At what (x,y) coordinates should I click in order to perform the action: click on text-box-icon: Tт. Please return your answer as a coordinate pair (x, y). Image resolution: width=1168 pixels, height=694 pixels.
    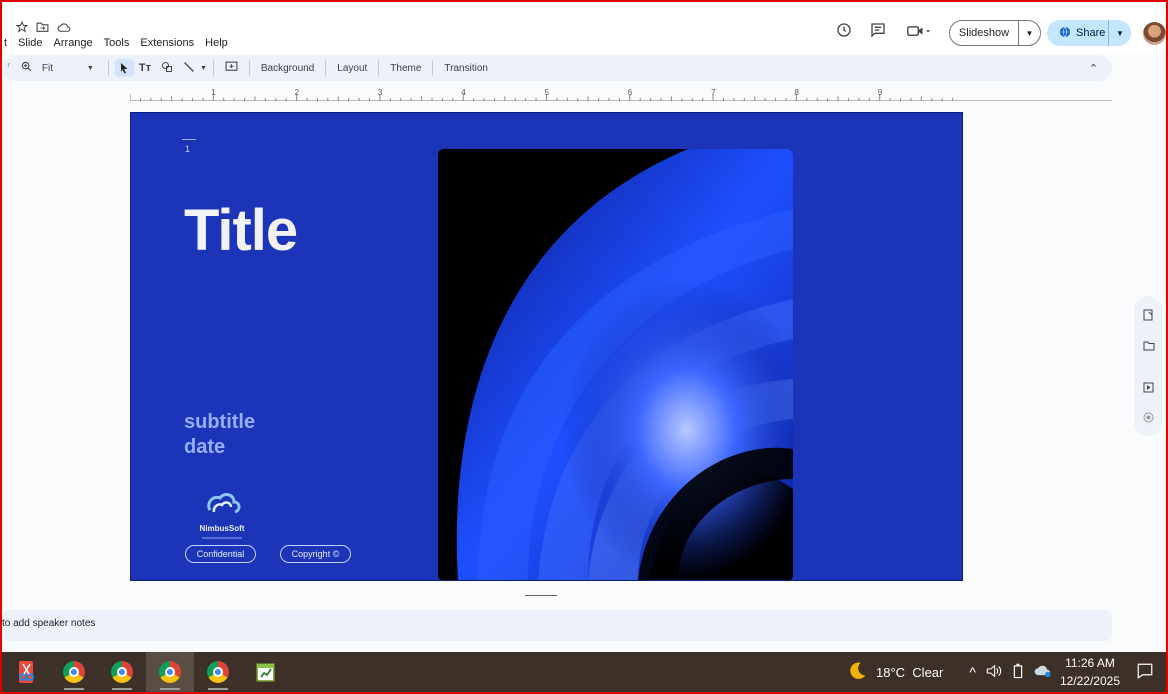
    Looking at the image, I should click on (145, 68).